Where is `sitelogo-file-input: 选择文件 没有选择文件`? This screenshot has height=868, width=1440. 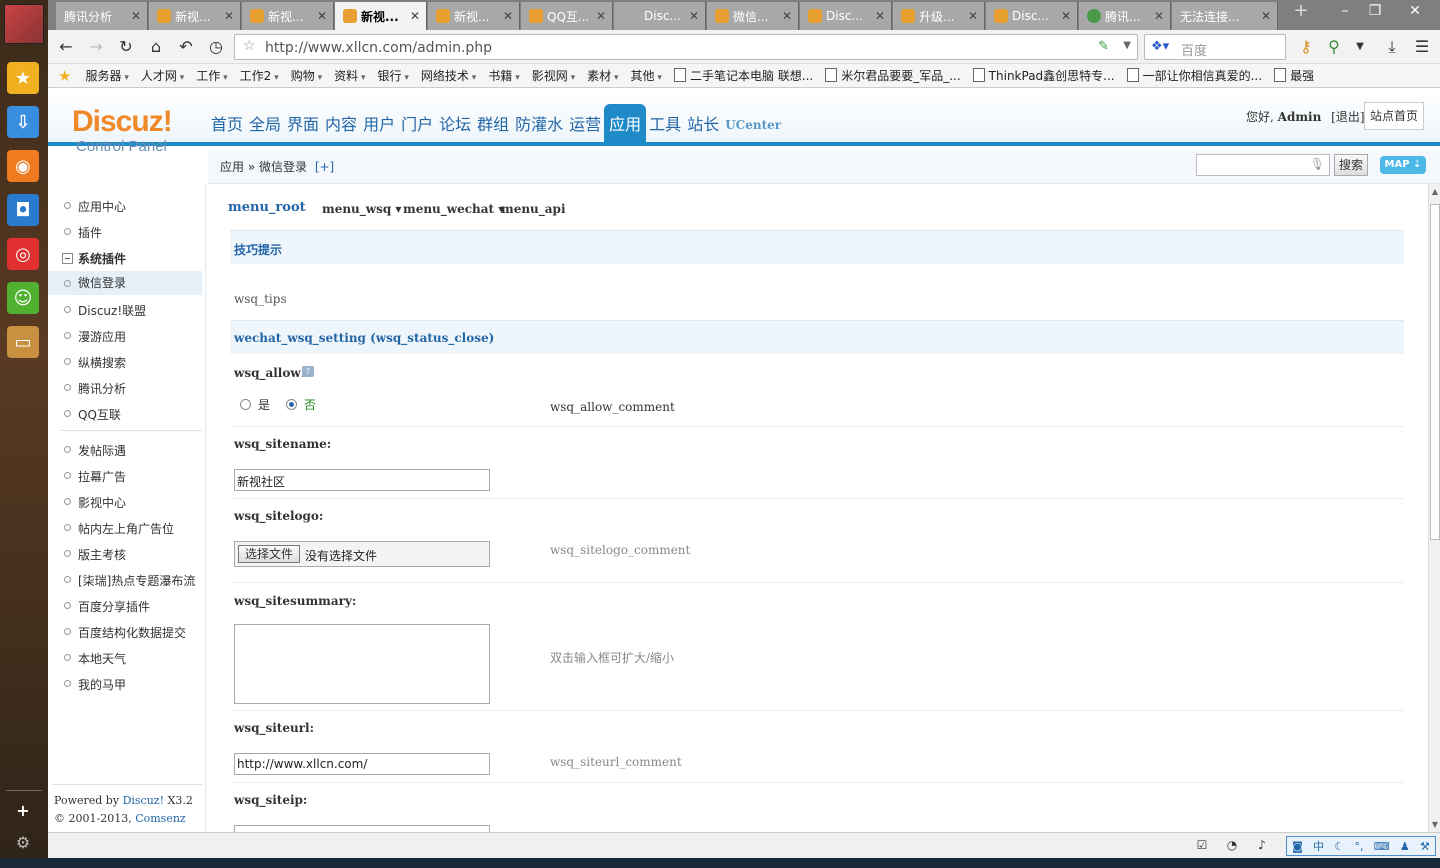
sitelogo-file-input: 选择文件 没有选择文件 is located at coordinates (362, 554).